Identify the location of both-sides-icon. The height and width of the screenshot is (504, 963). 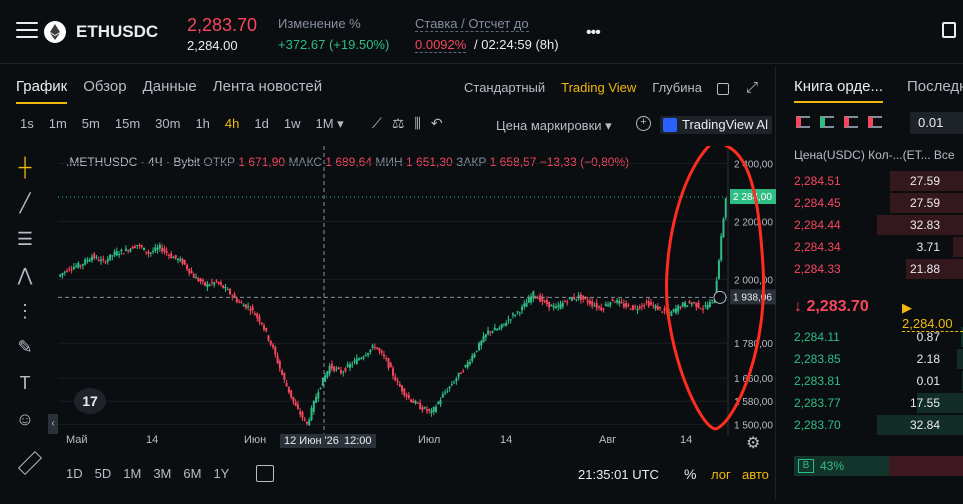
(803, 122).